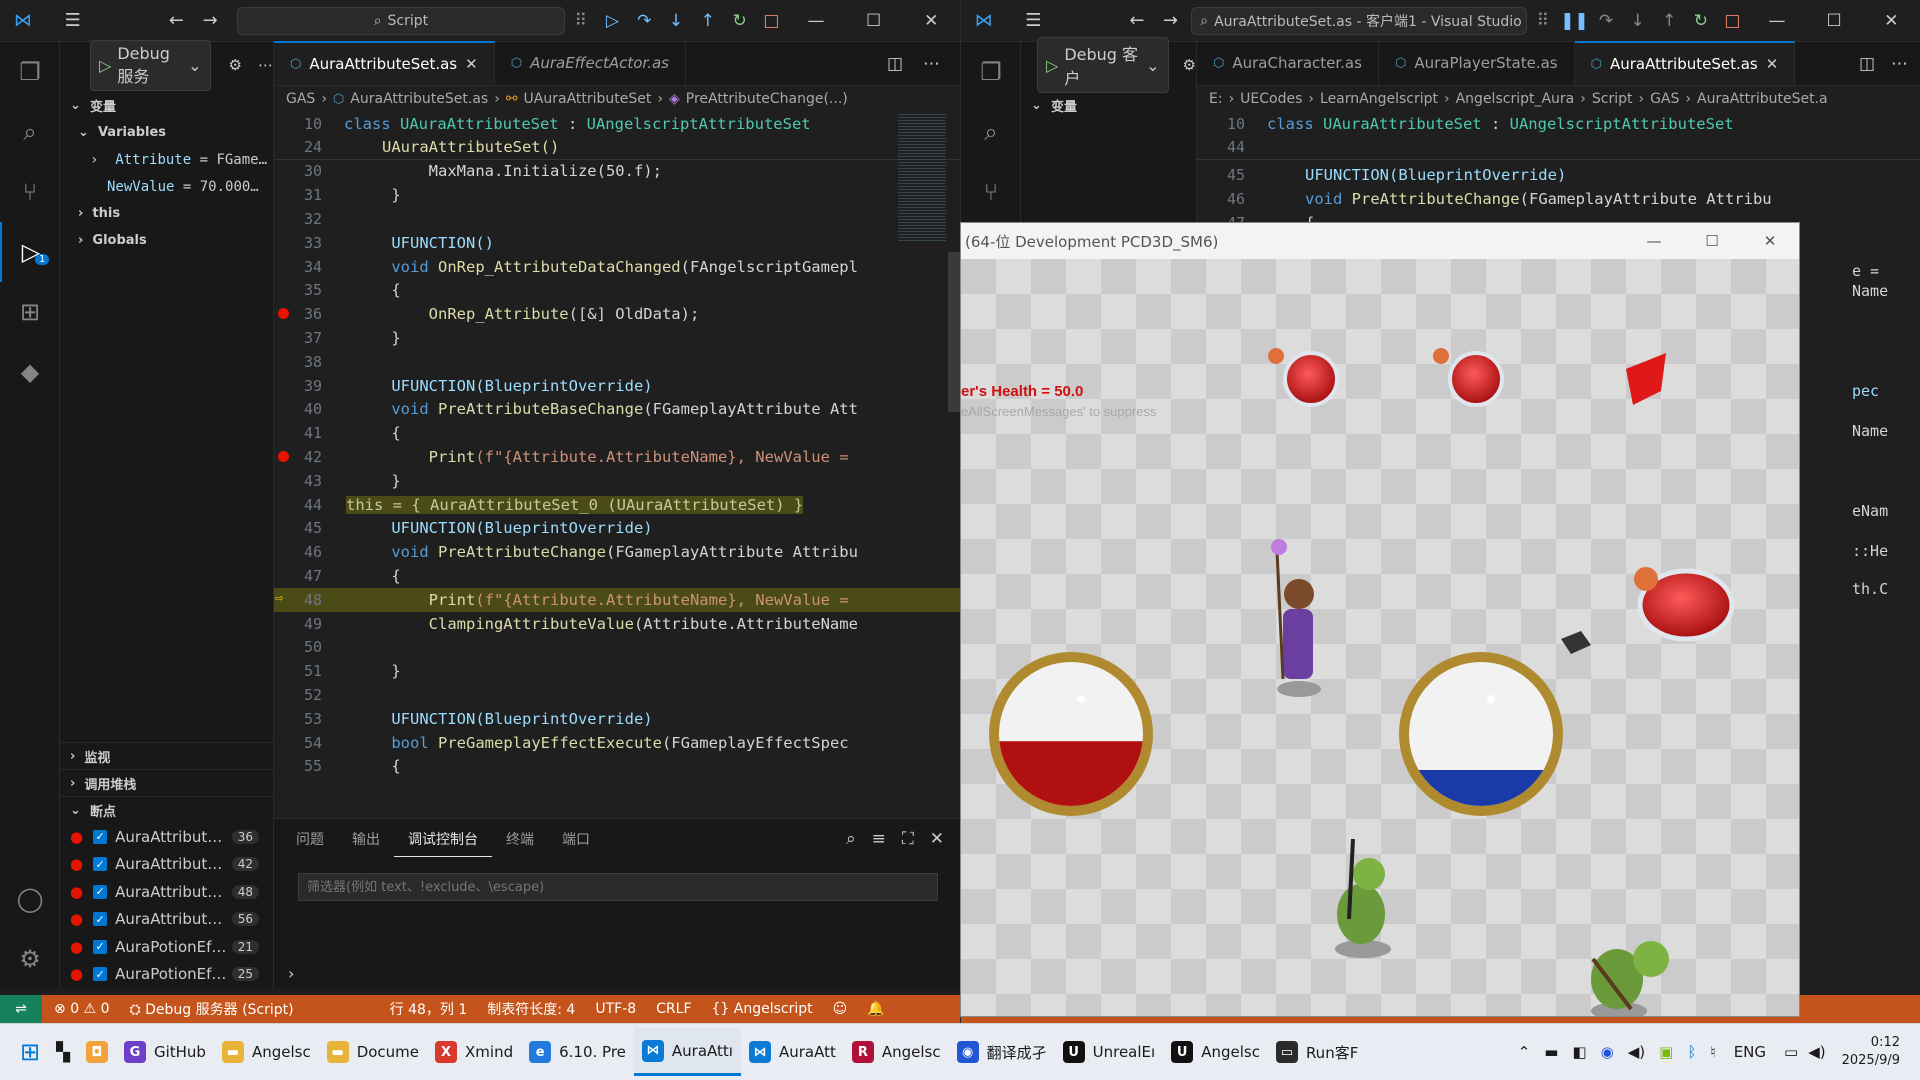 This screenshot has height=1080, width=1920. Describe the element at coordinates (1712, 1052) in the screenshot. I see `microphone-icon: ♮` at that location.